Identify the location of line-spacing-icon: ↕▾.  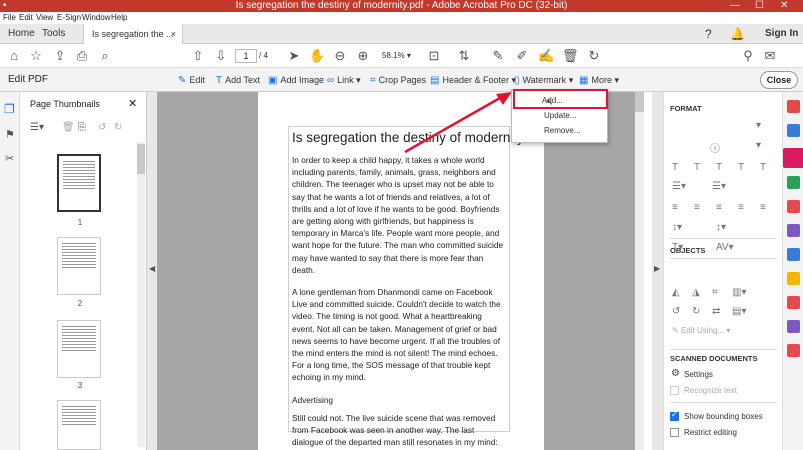
(677, 227).